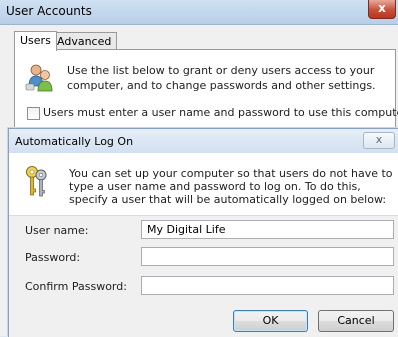  What do you see at coordinates (35, 41) in the screenshot?
I see `tab-users: Users` at bounding box center [35, 41].